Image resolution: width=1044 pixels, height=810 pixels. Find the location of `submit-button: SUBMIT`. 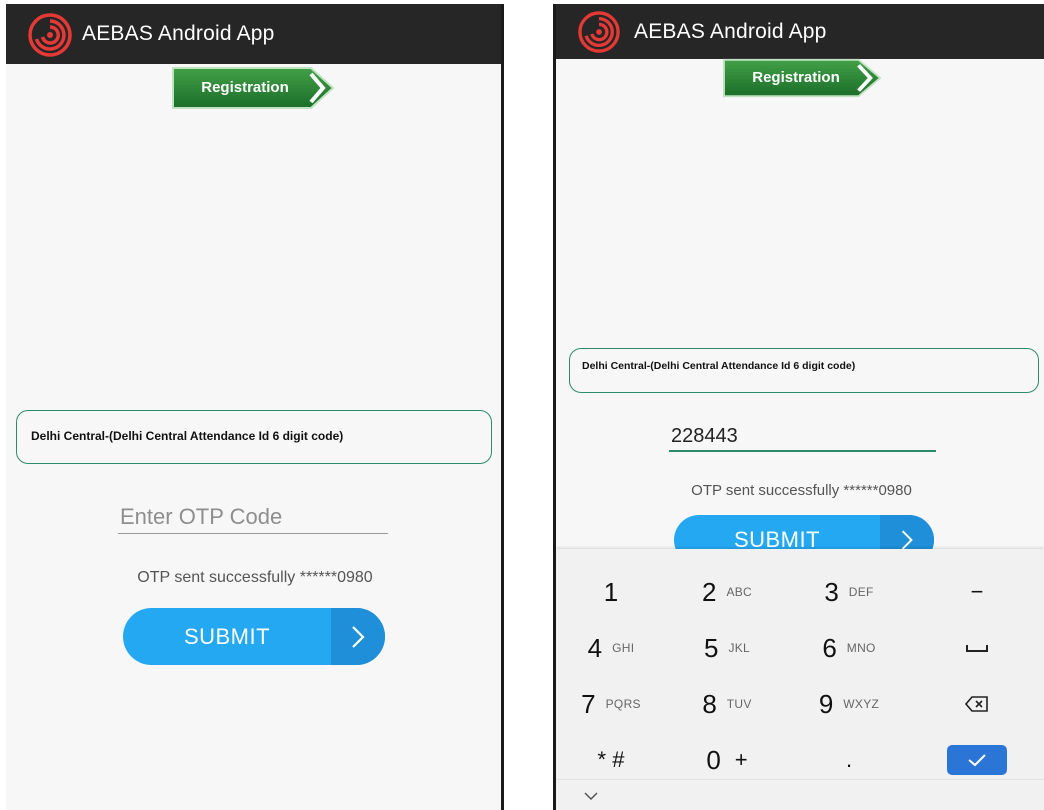

submit-button: SUBMIT is located at coordinates (254, 636).